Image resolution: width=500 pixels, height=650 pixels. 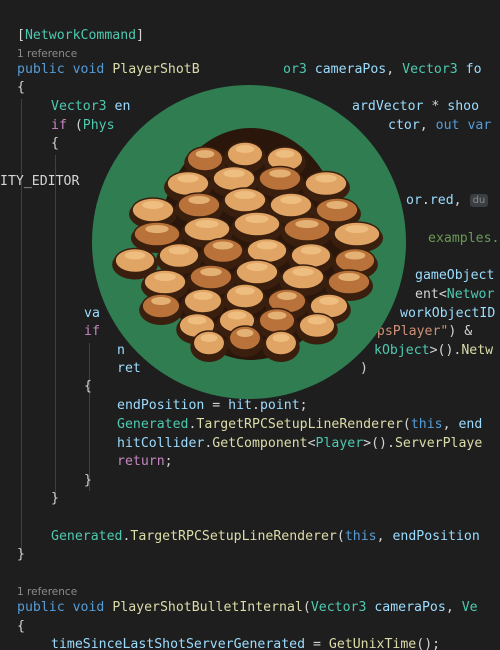 I want to click on code-line: or3 cameraPos, Vector3 fo, so click(x=382, y=70).